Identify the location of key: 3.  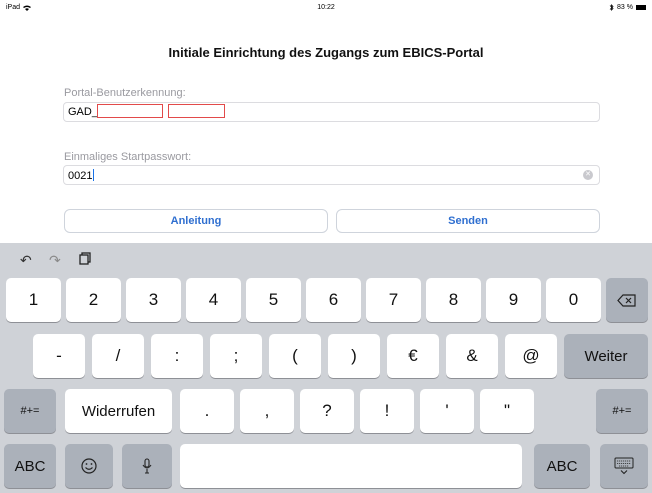
(153, 300).